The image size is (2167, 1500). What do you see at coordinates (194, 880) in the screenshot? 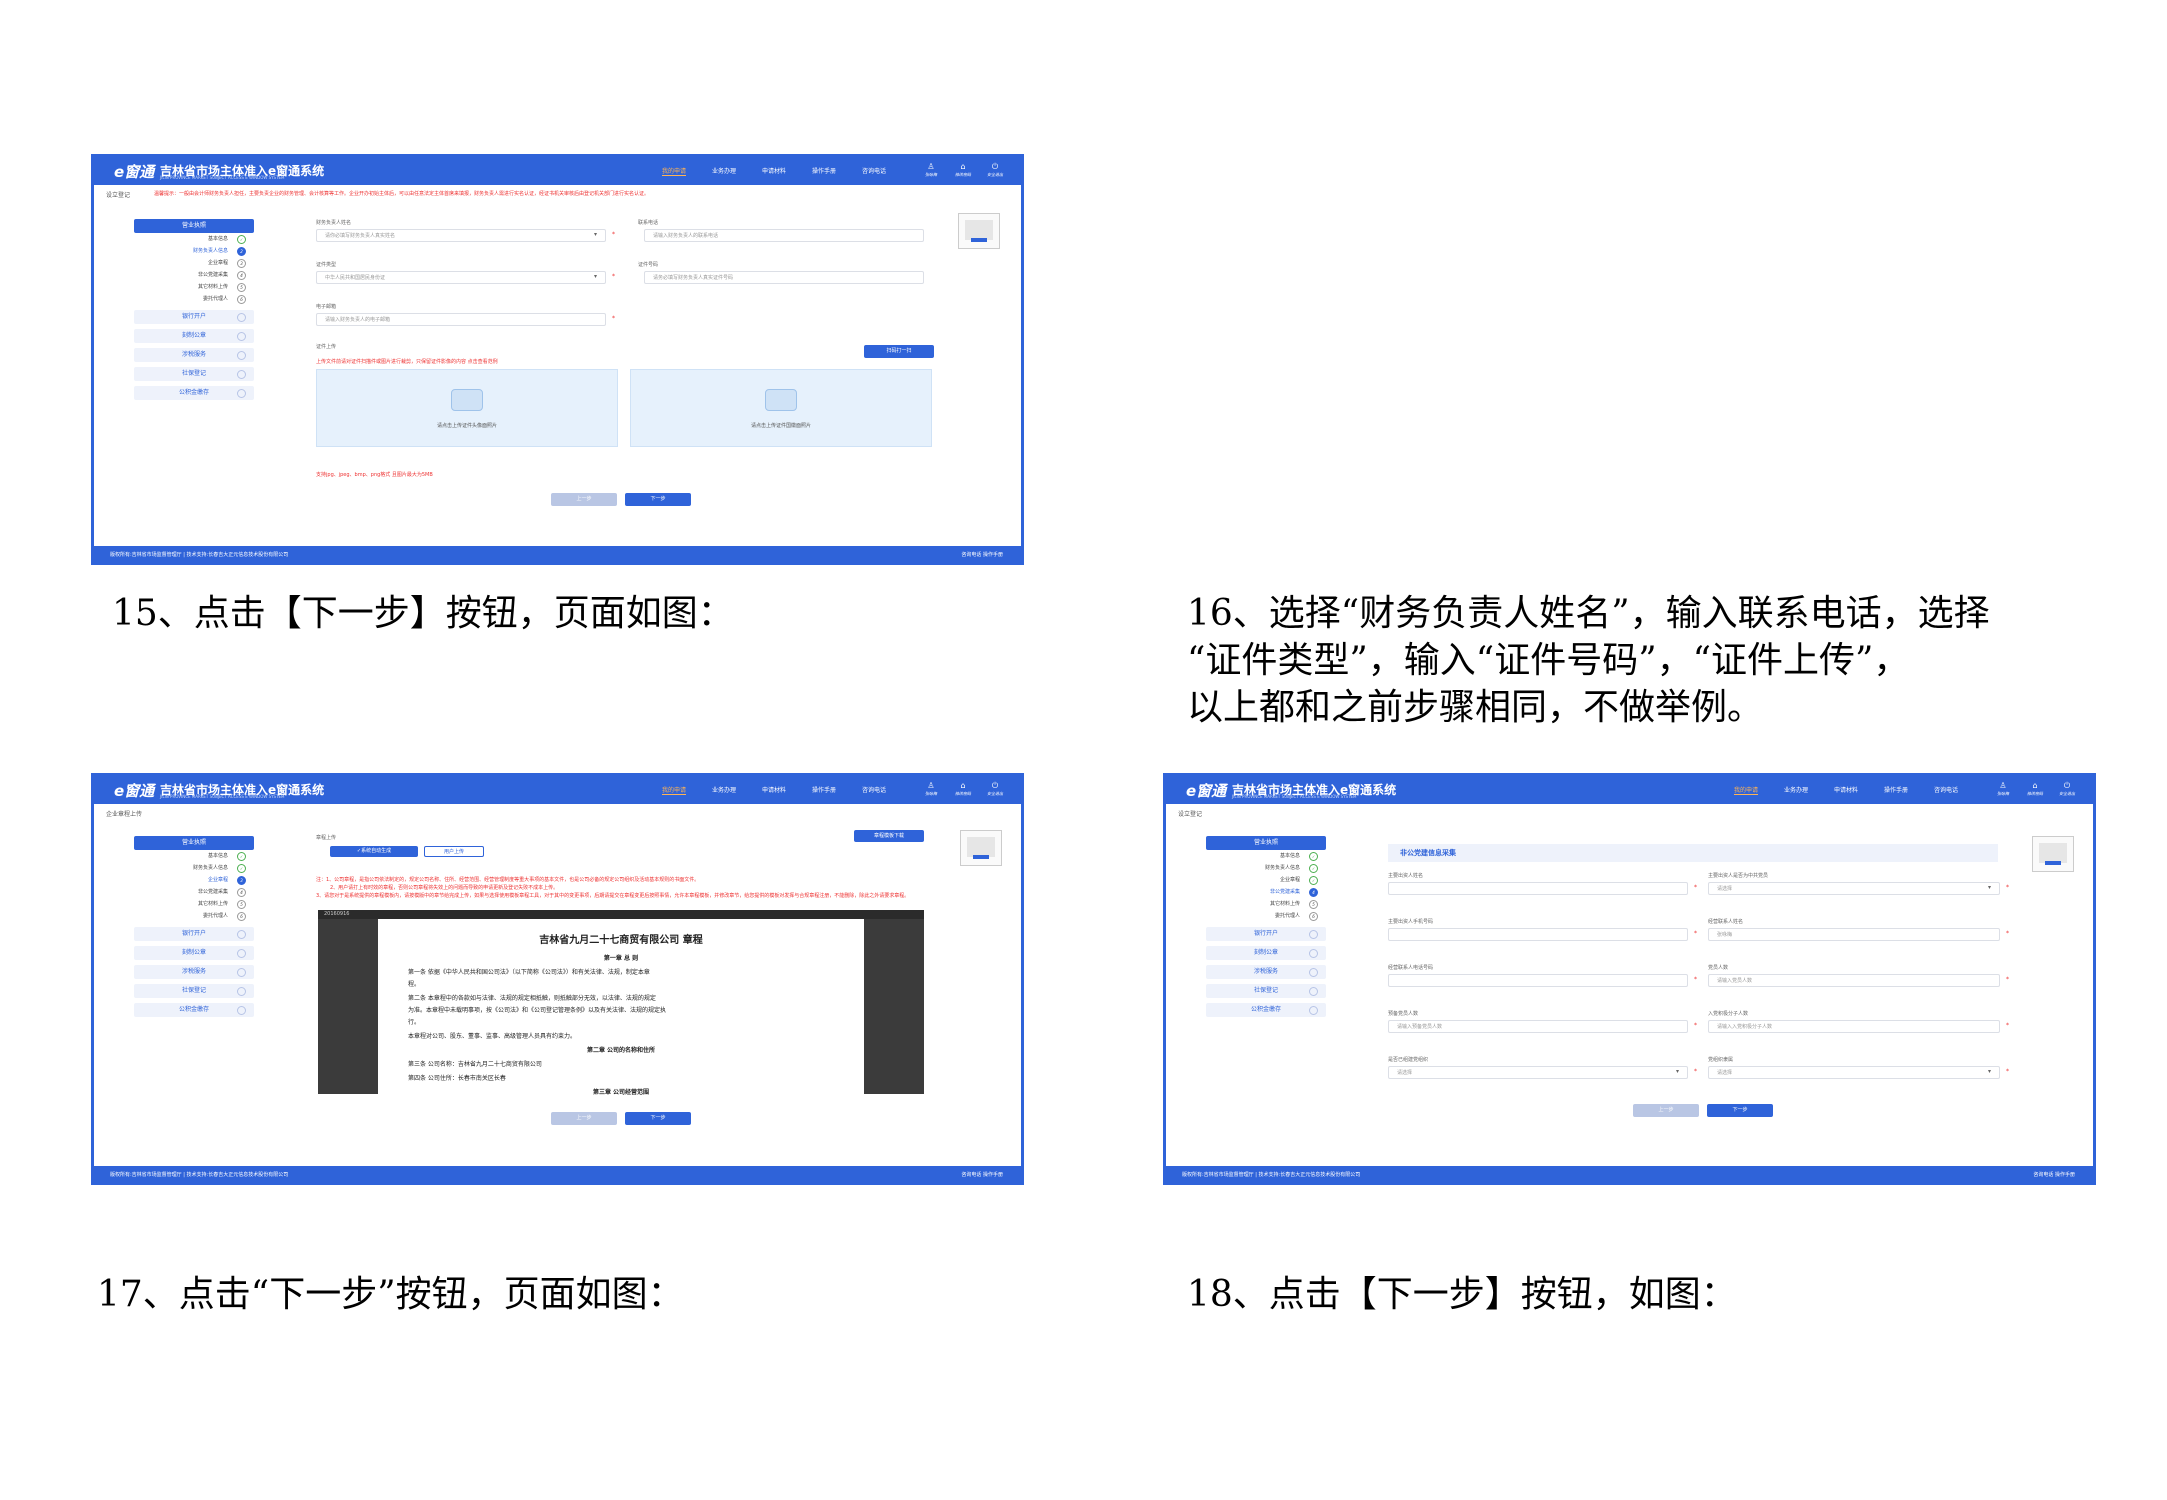
I see `sidebar-step-active: 企业章程 3` at bounding box center [194, 880].